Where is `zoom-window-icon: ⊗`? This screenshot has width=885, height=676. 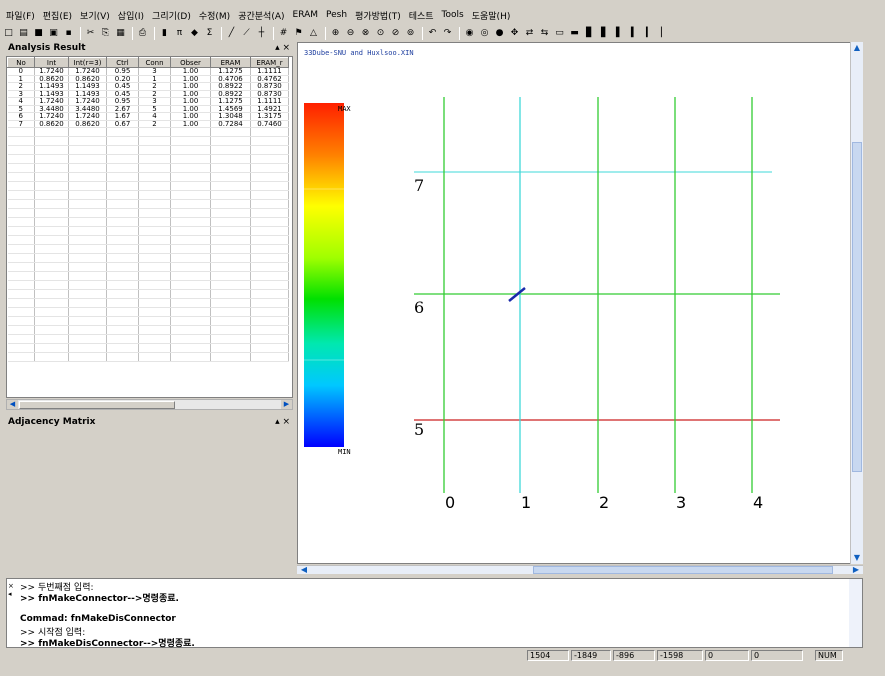 zoom-window-icon: ⊗ is located at coordinates (365, 33).